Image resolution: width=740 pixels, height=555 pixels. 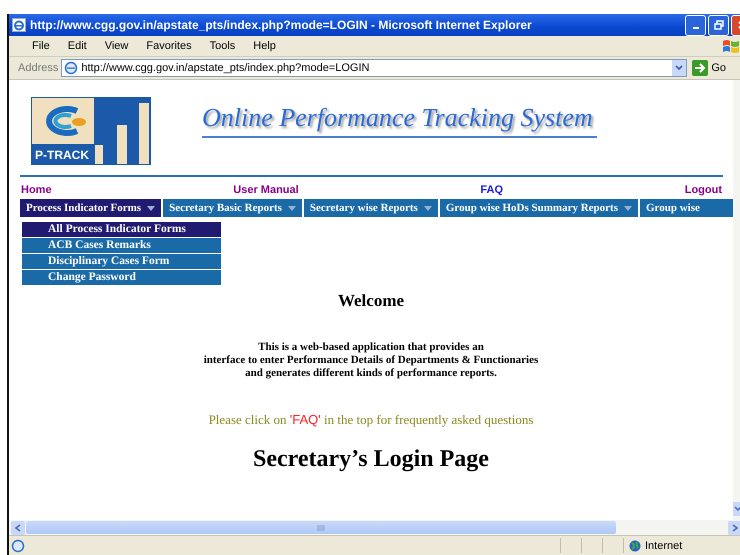 I want to click on scroll-thumb, so click(x=321, y=527).